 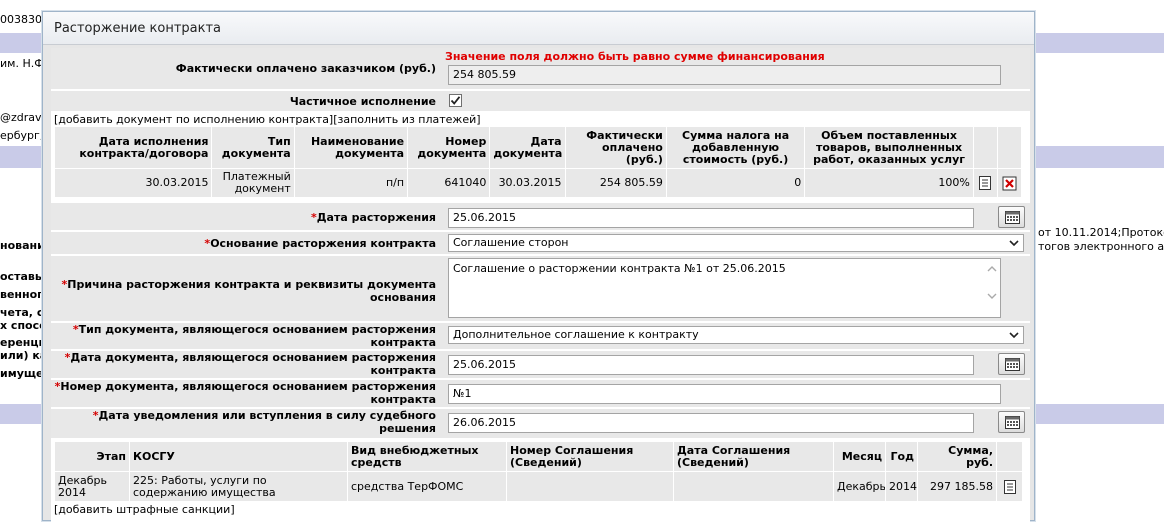 What do you see at coordinates (449, 183) in the screenshot?
I see `exec-cell: 641040` at bounding box center [449, 183].